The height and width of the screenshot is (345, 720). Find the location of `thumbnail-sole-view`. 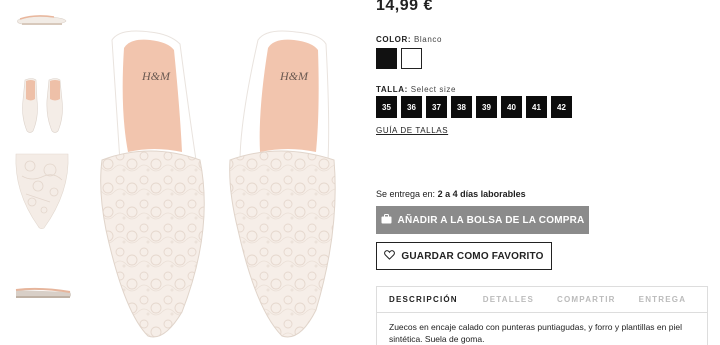

thumbnail-sole-view is located at coordinates (43, 294).